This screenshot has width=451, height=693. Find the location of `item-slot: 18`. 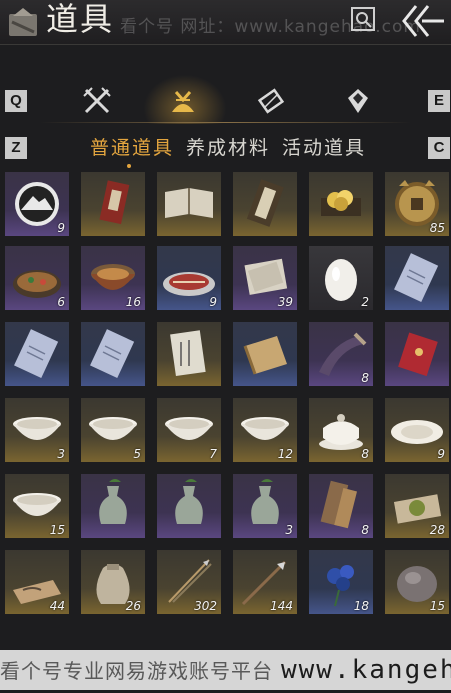

item-slot: 18 is located at coordinates (341, 582).